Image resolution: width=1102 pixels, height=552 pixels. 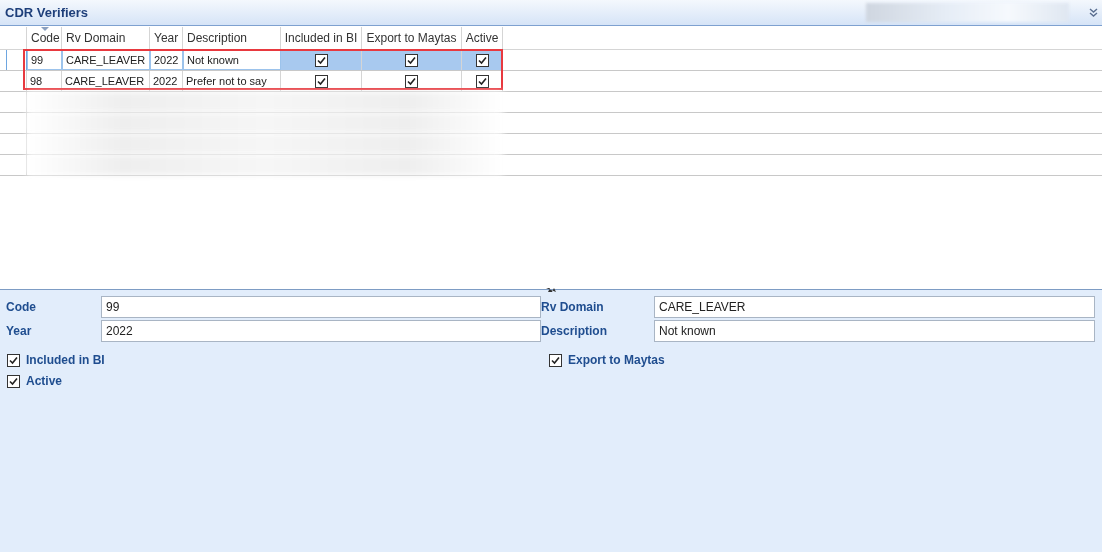 What do you see at coordinates (482, 38) in the screenshot?
I see `column-header: Active` at bounding box center [482, 38].